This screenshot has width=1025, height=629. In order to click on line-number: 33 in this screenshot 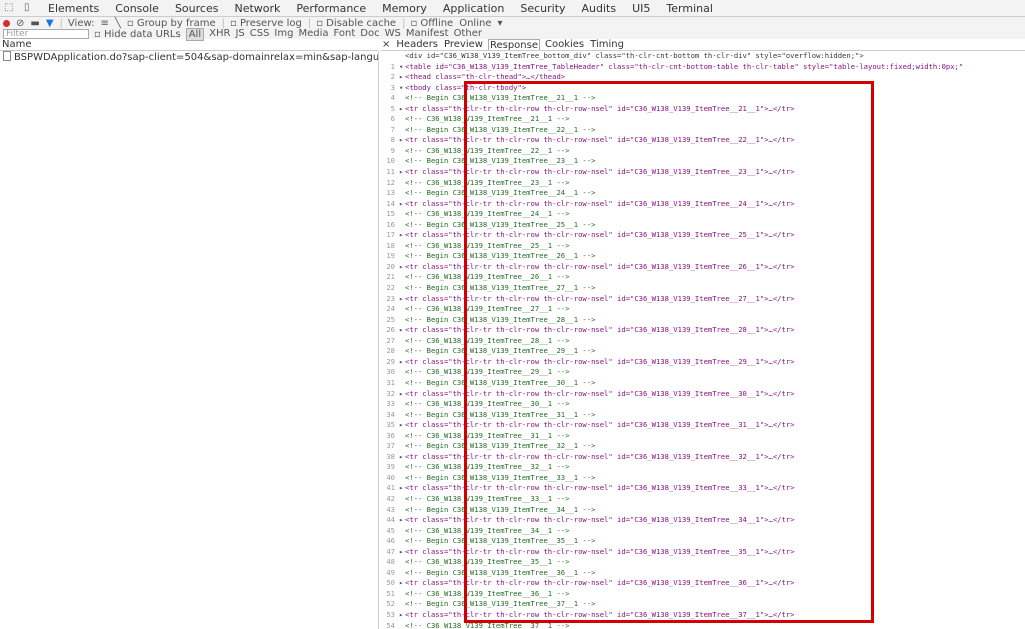, I will do `click(390, 404)`.